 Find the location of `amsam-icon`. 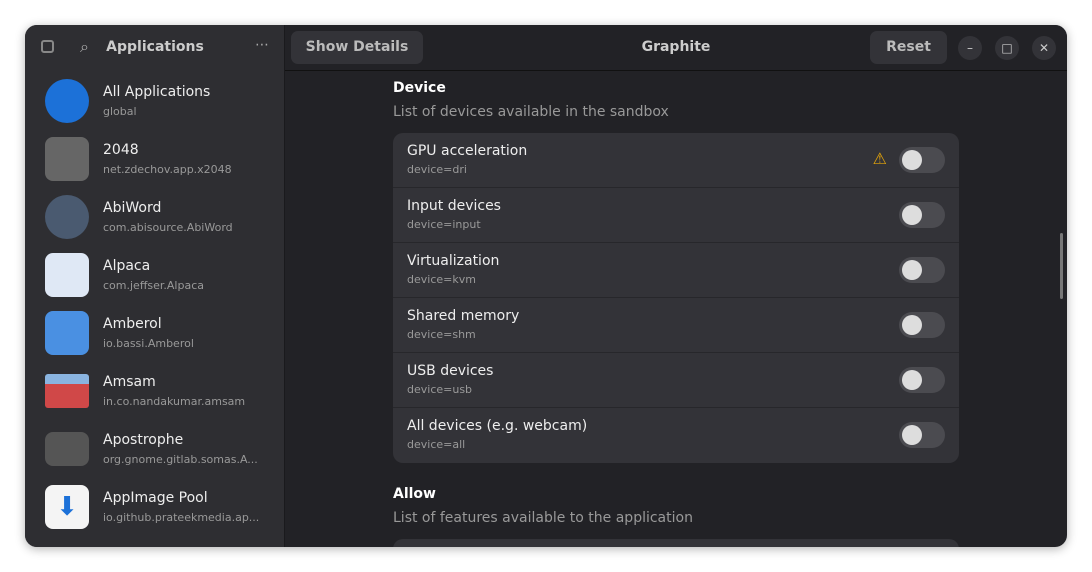

amsam-icon is located at coordinates (67, 391).